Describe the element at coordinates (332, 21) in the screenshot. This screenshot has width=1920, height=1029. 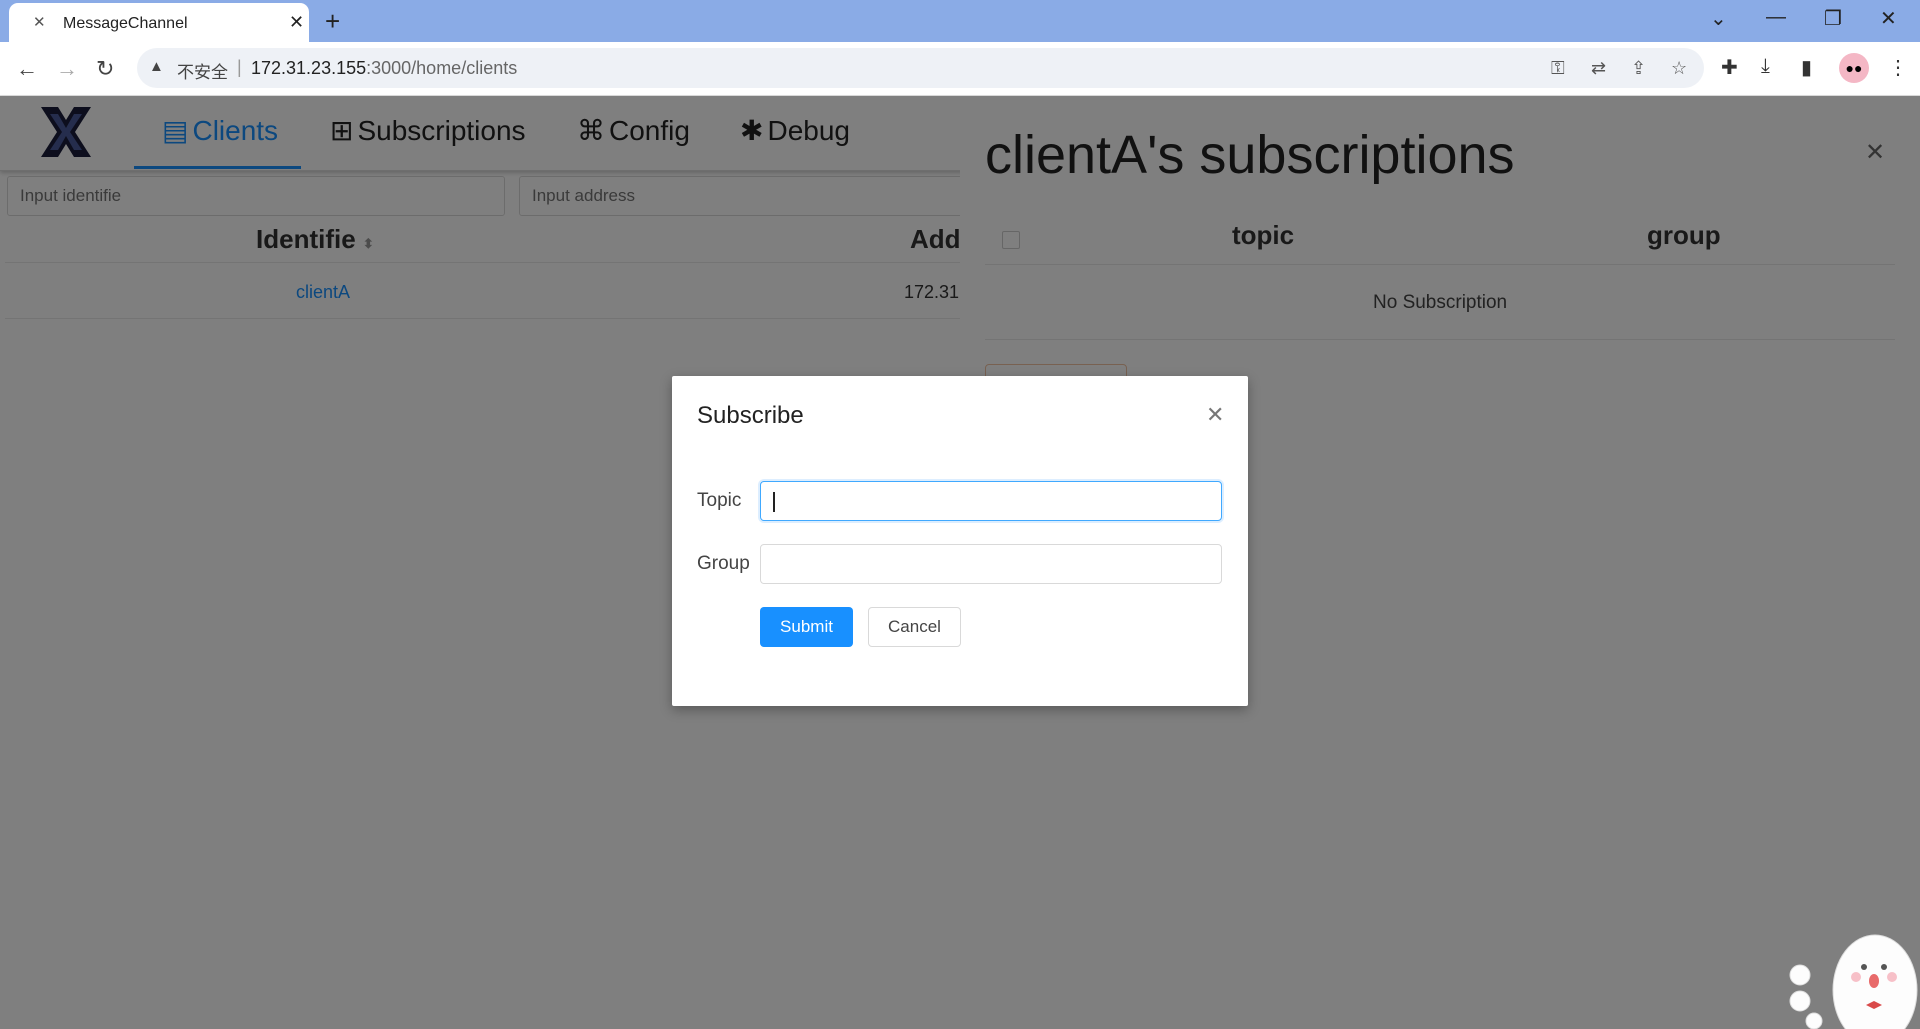
I see `new-tab-icon: +` at that location.